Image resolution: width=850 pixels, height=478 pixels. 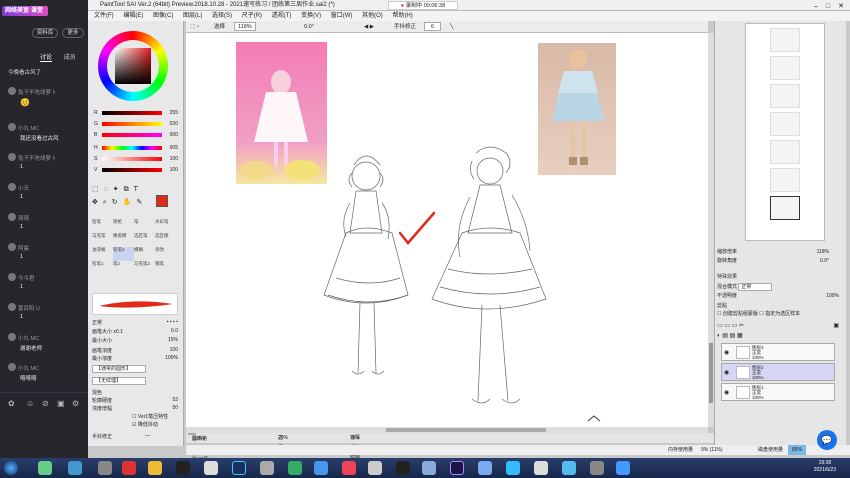 What do you see at coordinates (127, 202) in the screenshot?
I see `hand-icon: ✋` at bounding box center [127, 202].